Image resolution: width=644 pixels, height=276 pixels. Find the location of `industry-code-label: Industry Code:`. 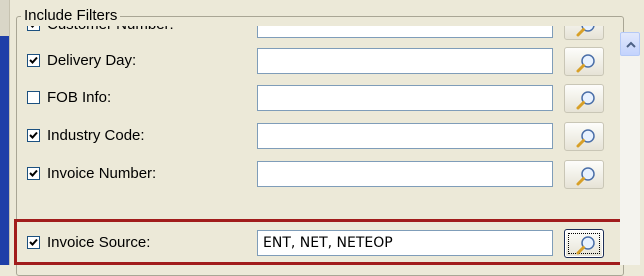

industry-code-label: Industry Code: is located at coordinates (96, 135).